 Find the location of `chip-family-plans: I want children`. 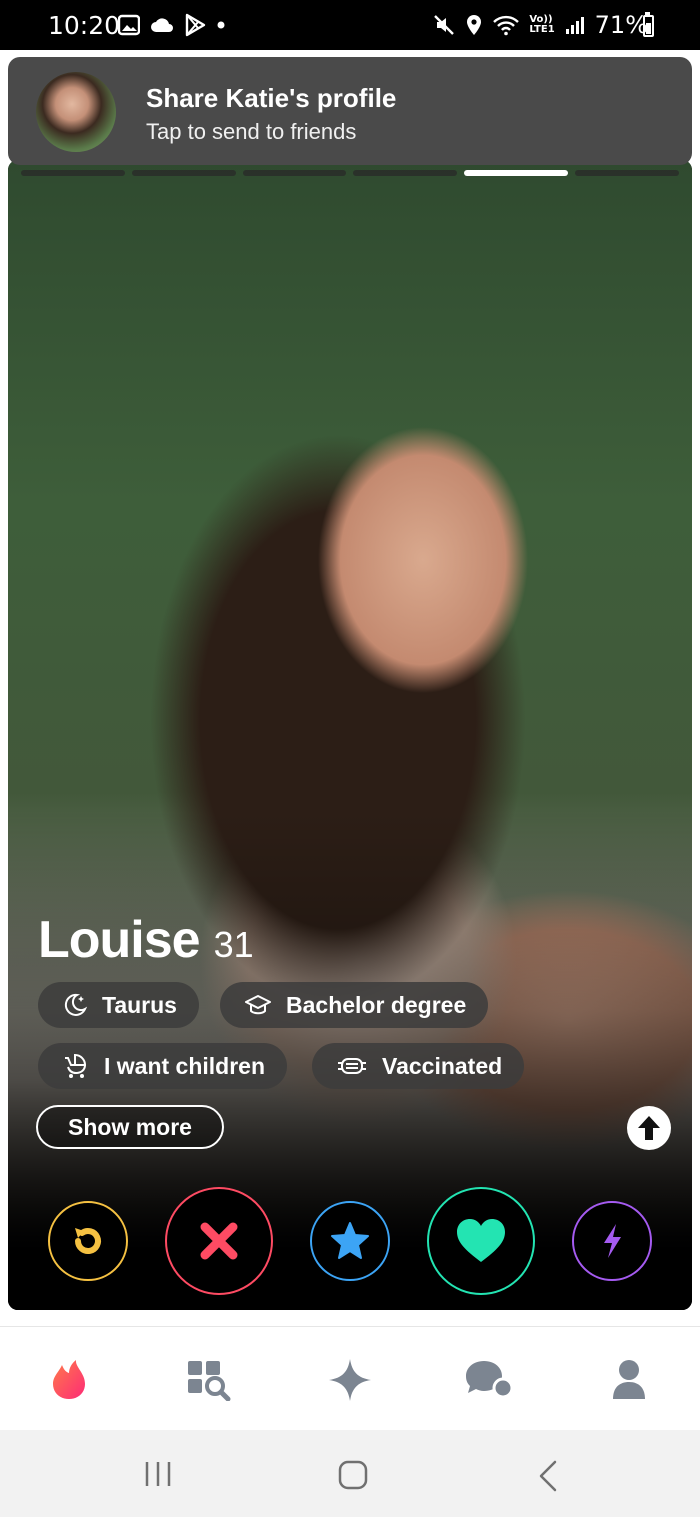

chip-family-plans: I want children is located at coordinates (163, 1066).